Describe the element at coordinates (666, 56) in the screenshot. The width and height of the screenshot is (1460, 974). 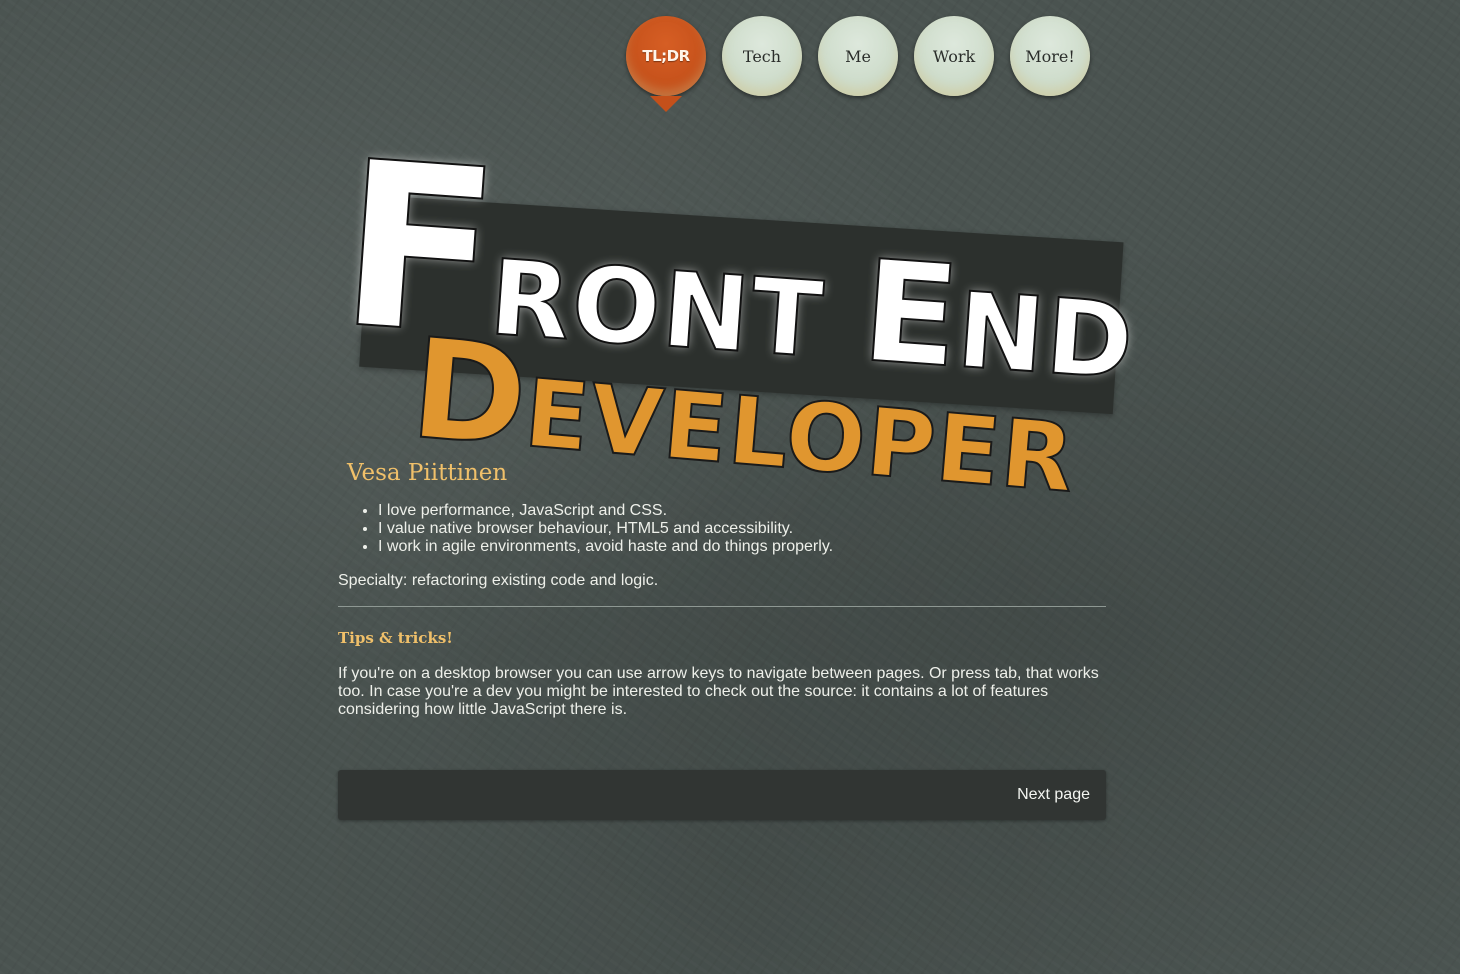
I see `nav-tldr: TL;DR` at that location.